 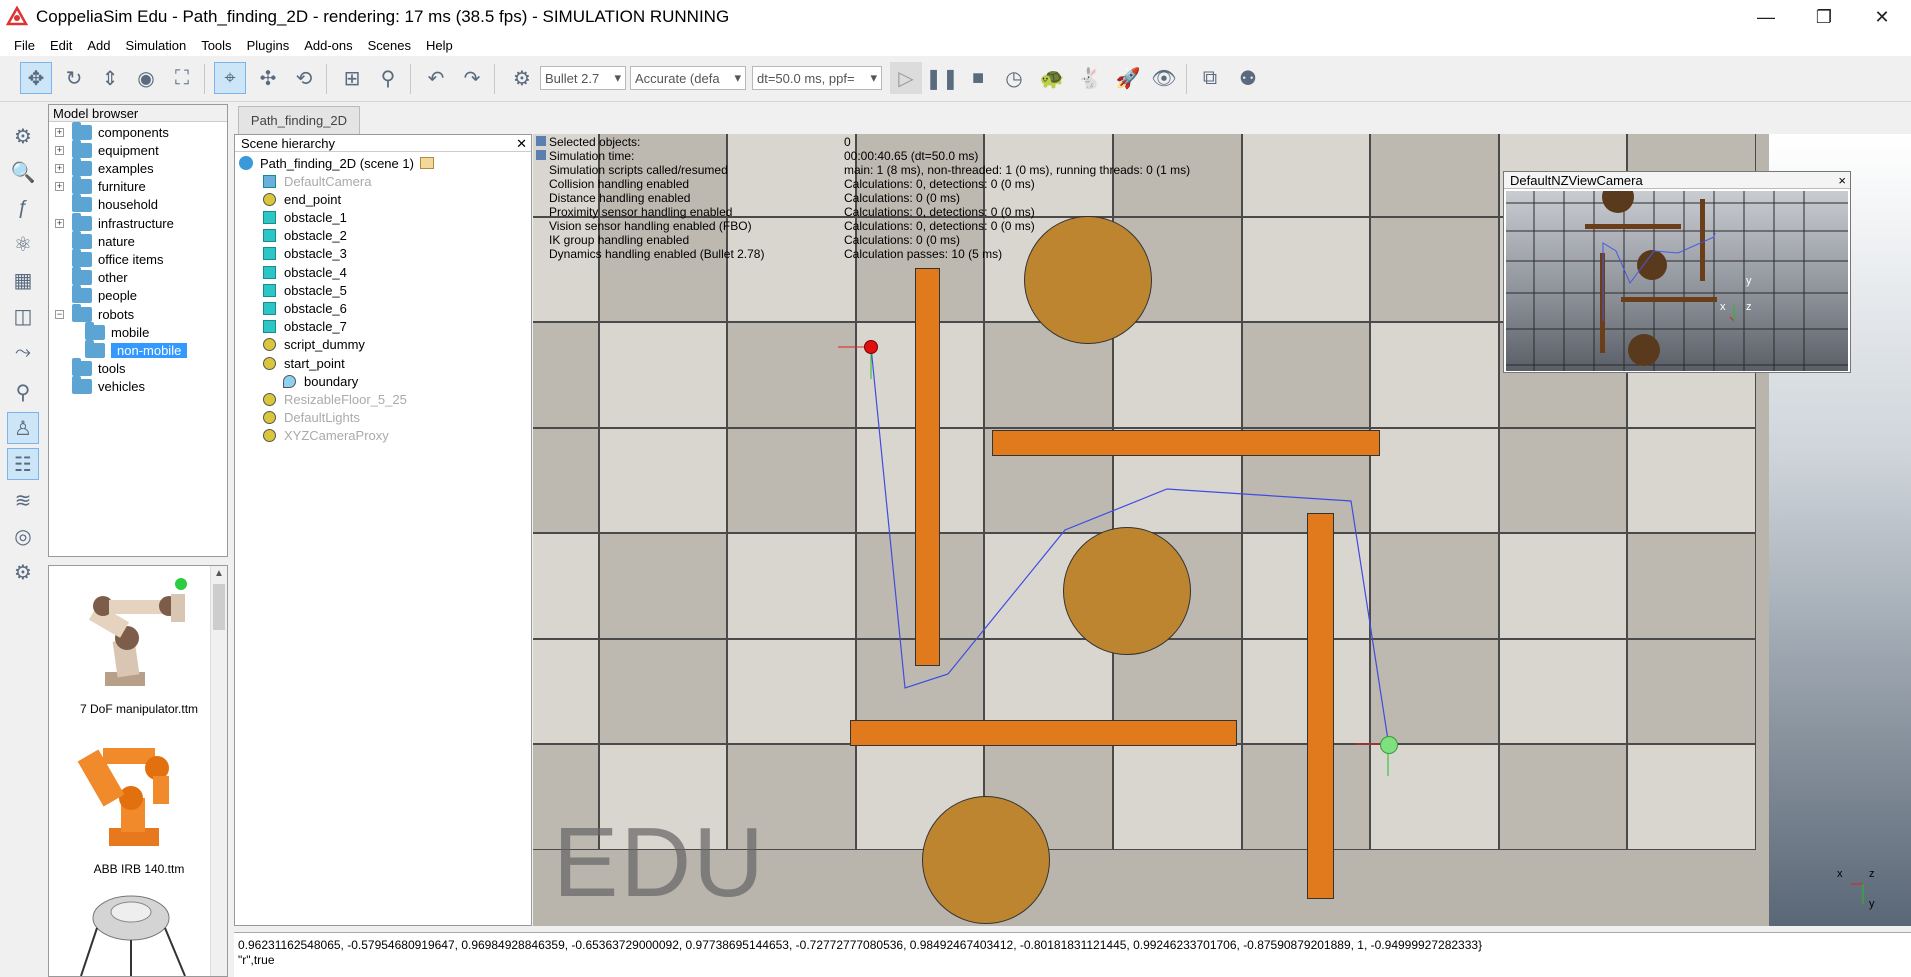 What do you see at coordinates (305, 327) in the screenshot?
I see `hierarchy-item-obstacle_7: obstacle_7` at bounding box center [305, 327].